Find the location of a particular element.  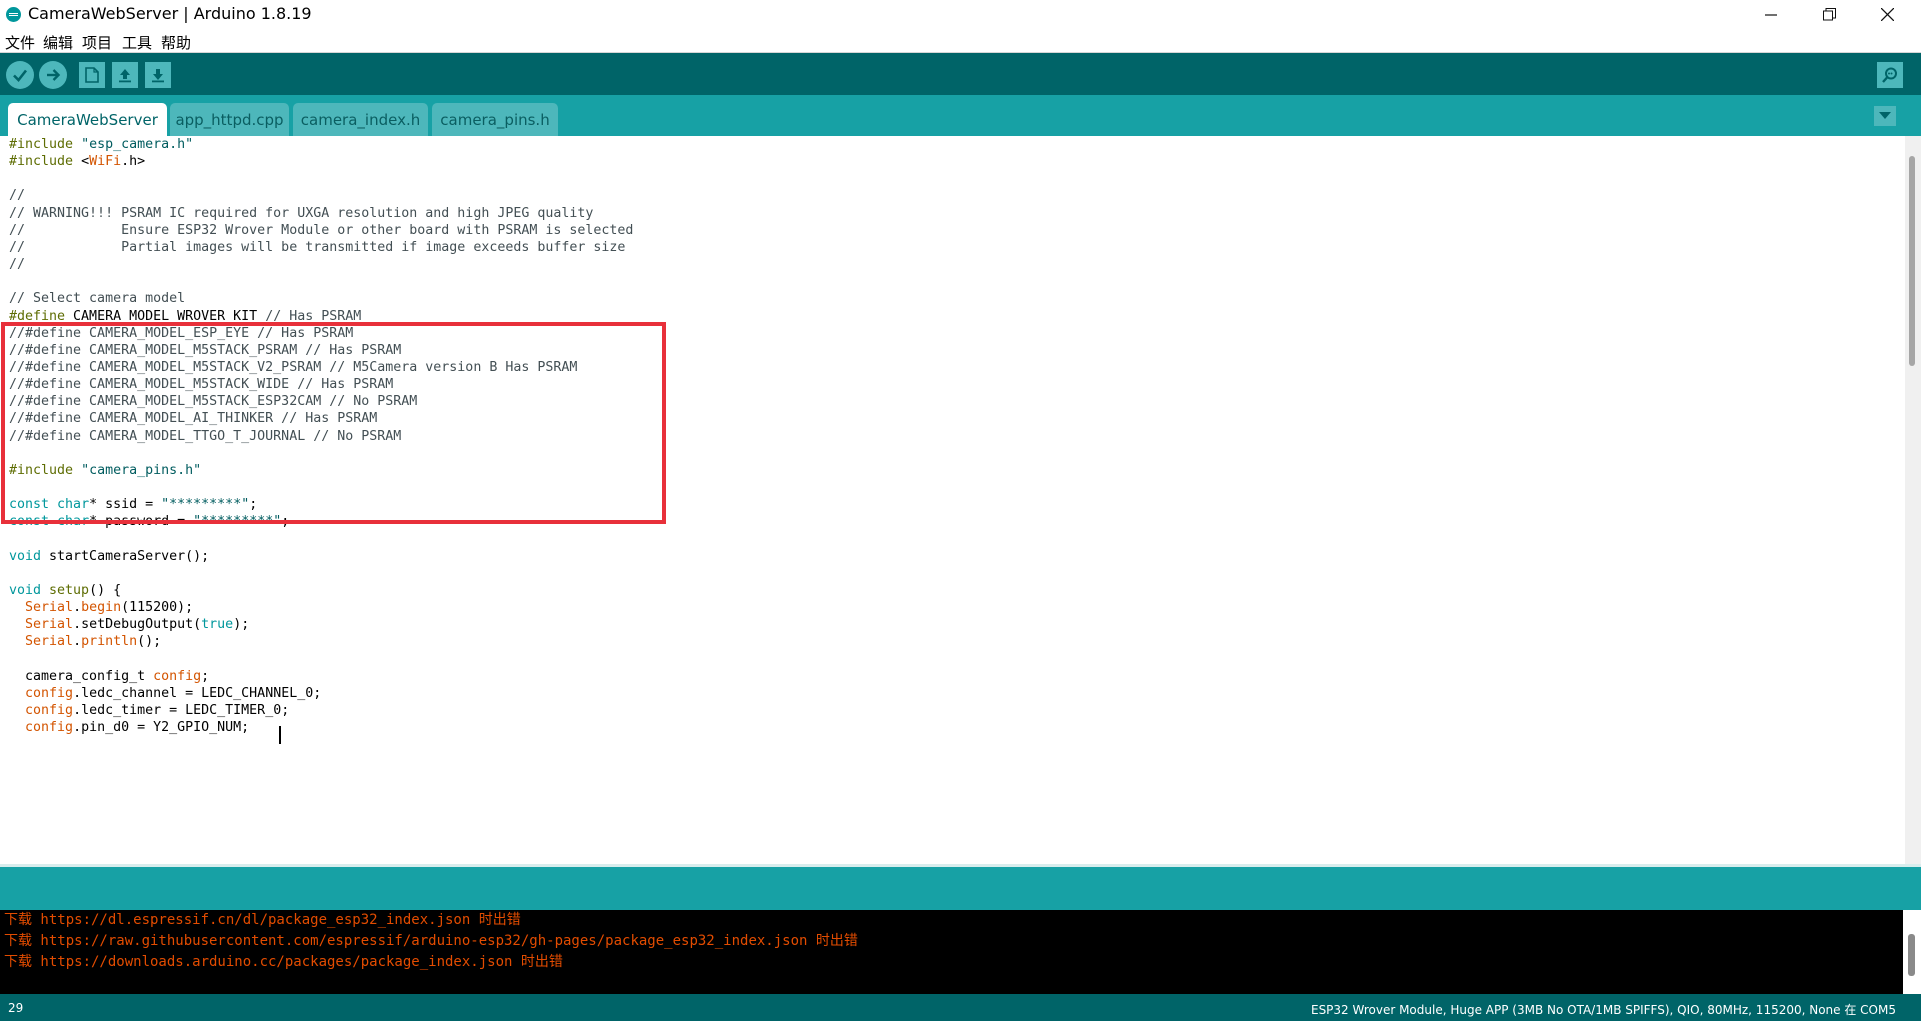

close-window-button is located at coordinates (1887, 14).